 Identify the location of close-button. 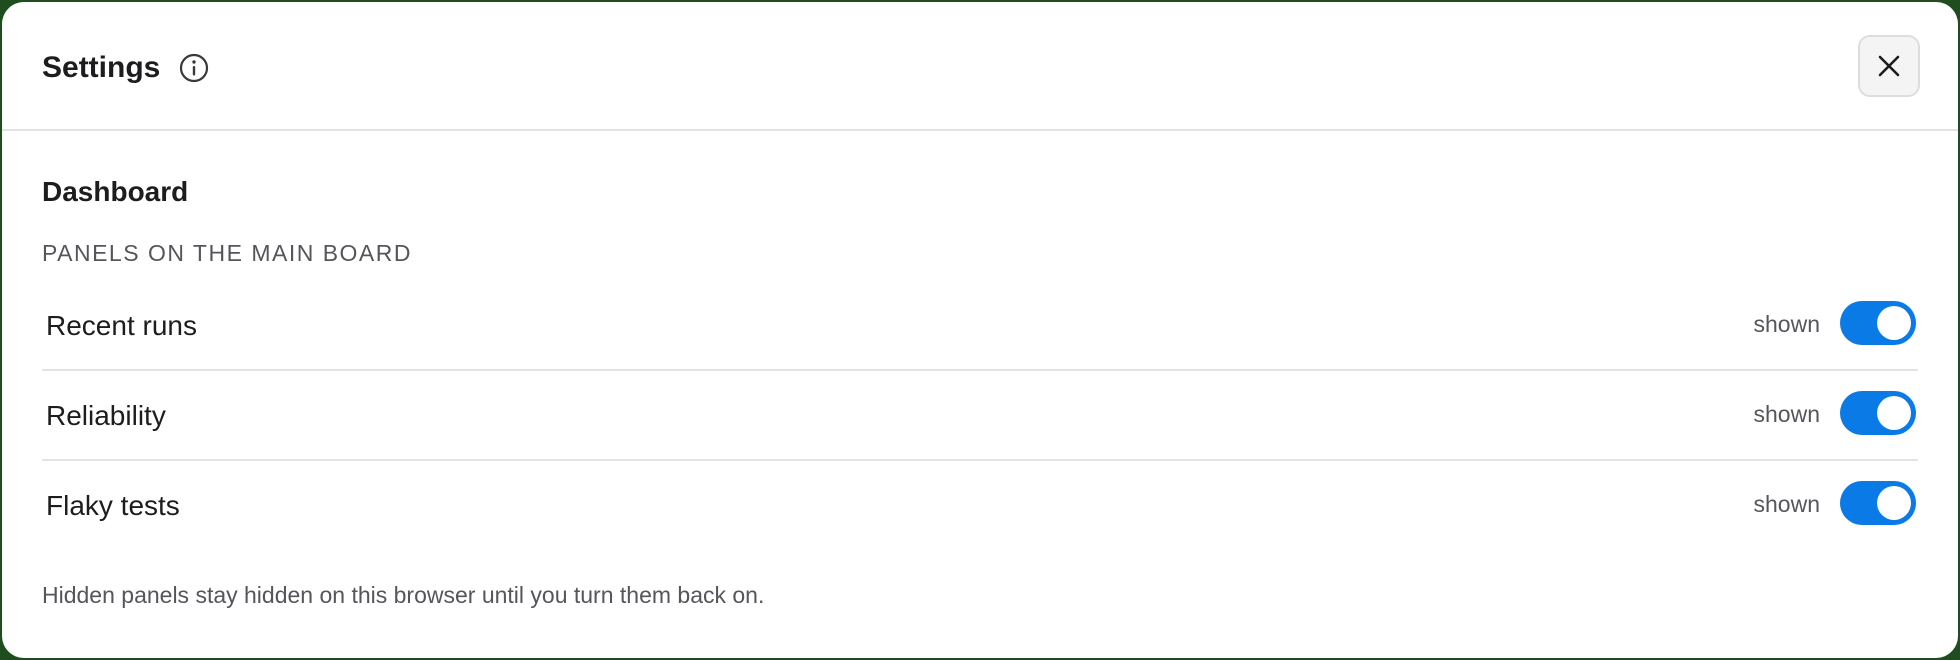
(1889, 66).